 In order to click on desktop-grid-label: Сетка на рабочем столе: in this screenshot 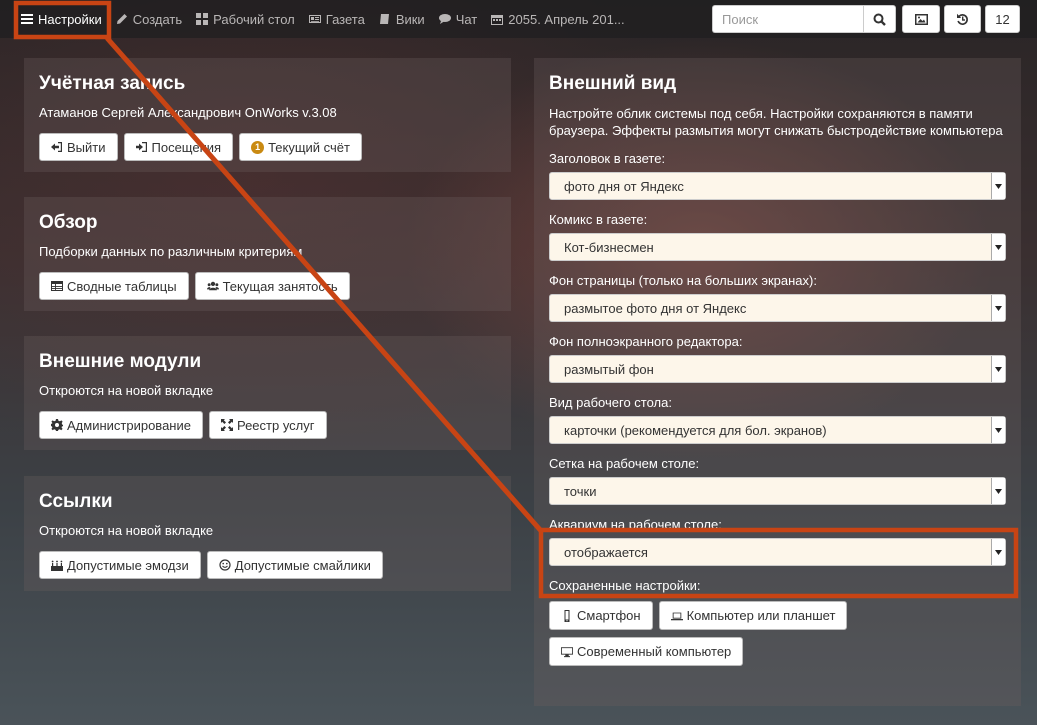, I will do `click(624, 463)`.